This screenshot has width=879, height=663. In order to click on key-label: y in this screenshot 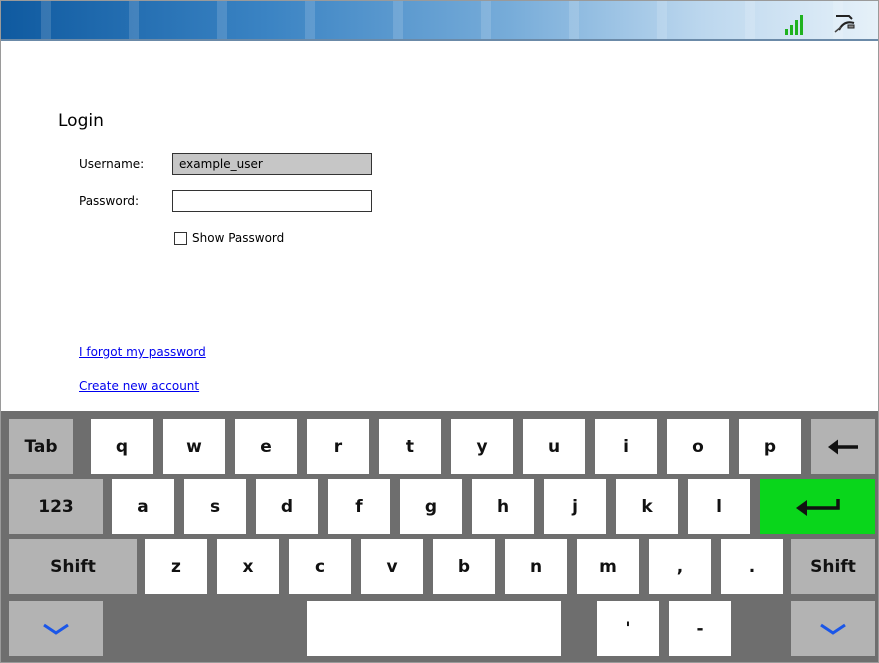, I will do `click(482, 446)`.